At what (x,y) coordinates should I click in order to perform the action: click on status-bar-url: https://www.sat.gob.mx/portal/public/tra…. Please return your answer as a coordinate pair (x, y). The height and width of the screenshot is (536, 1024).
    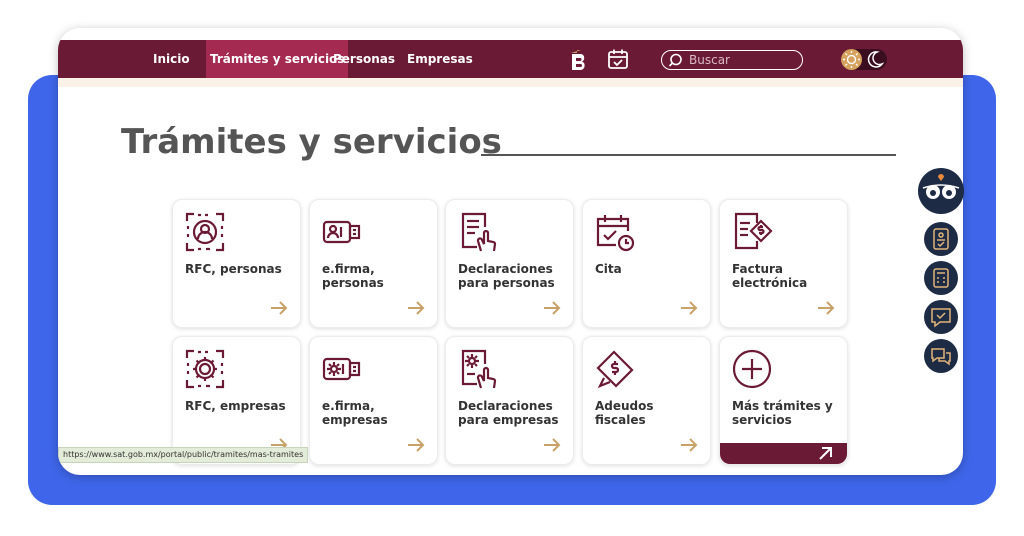
    Looking at the image, I should click on (183, 455).